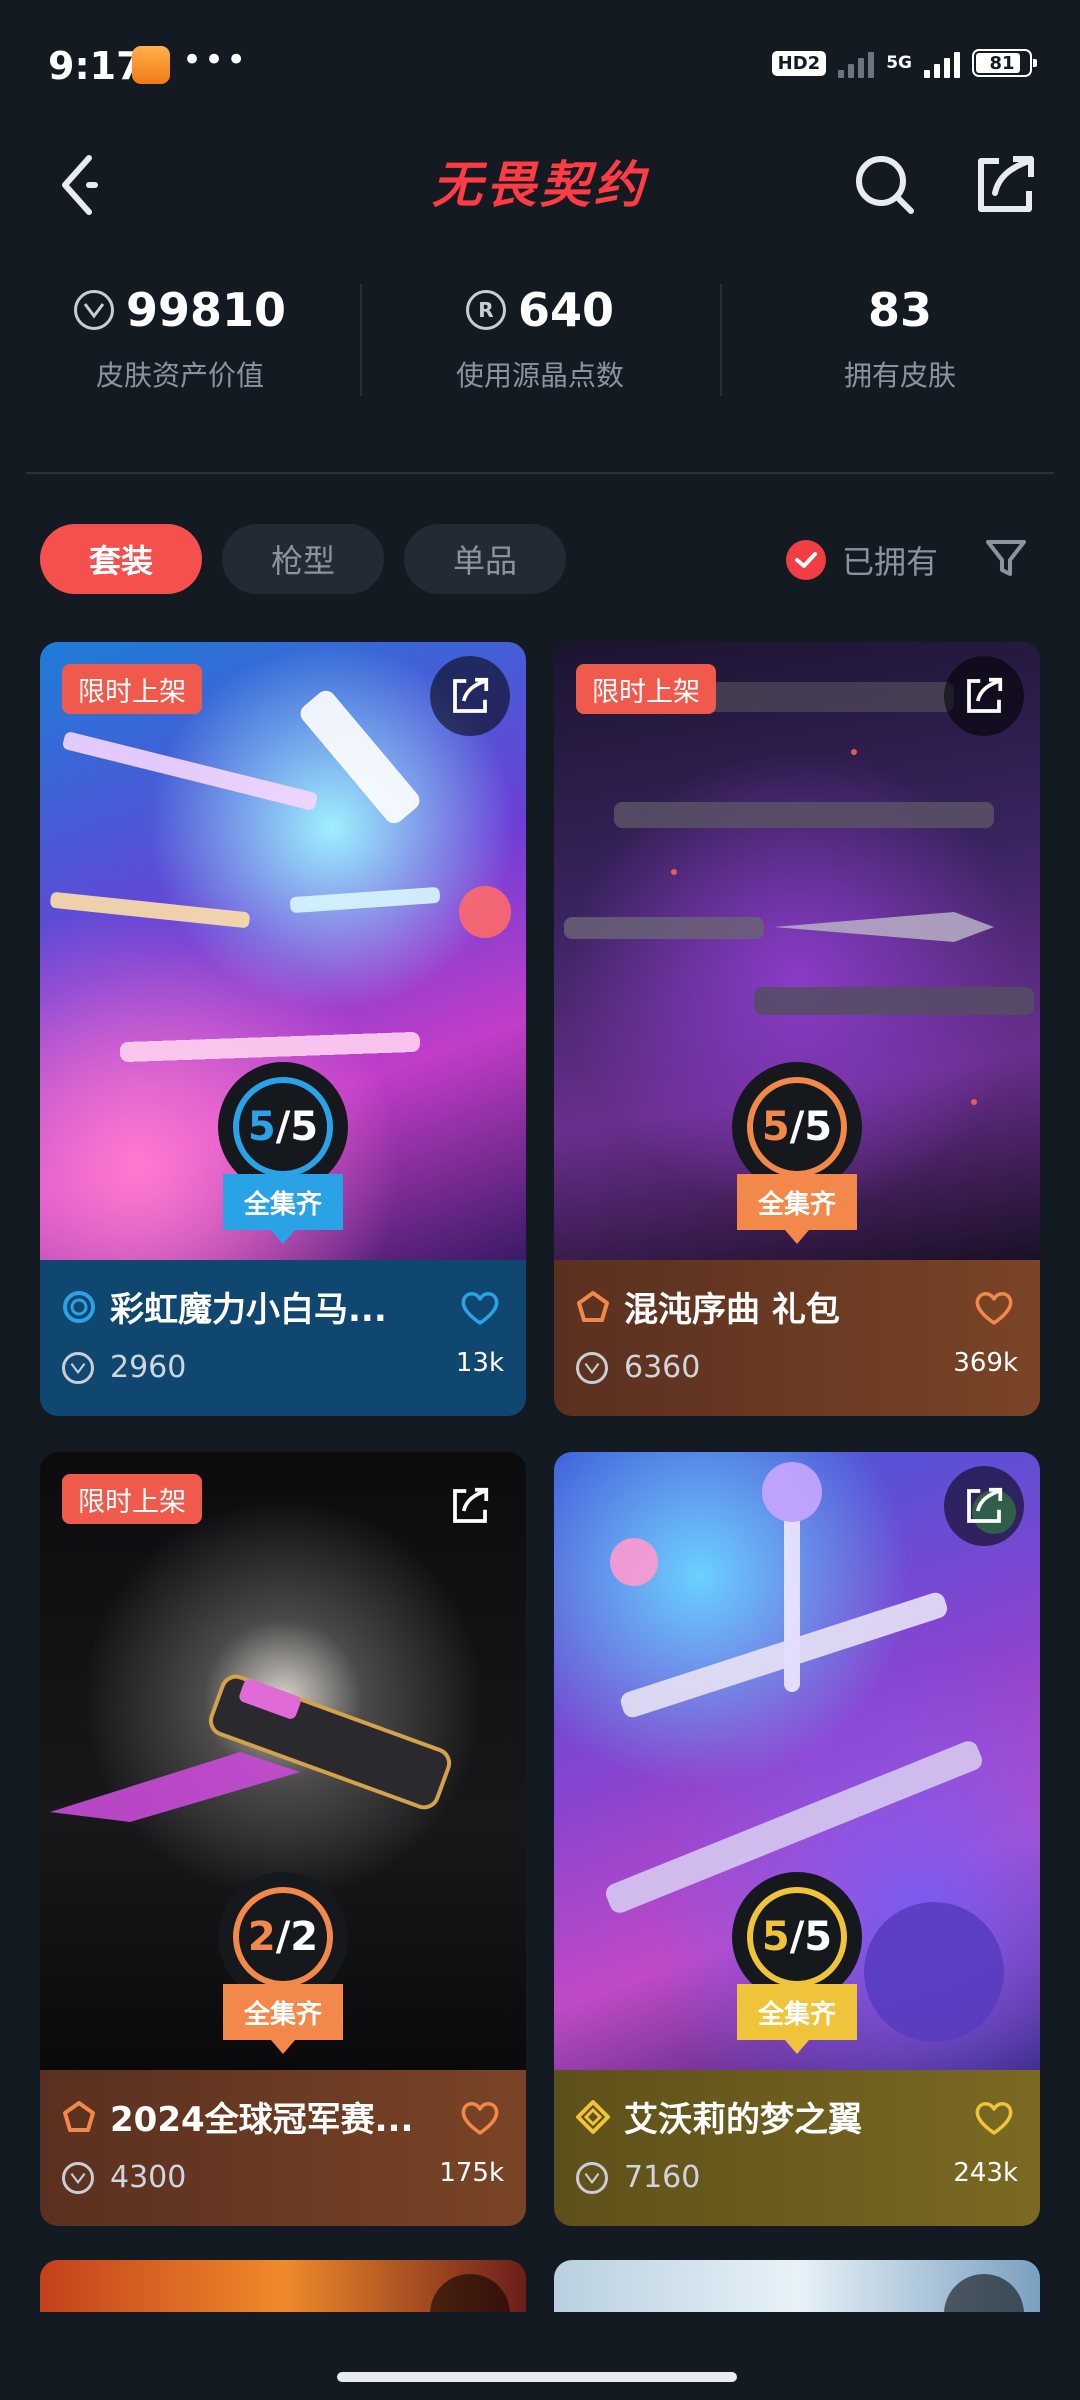 The image size is (1080, 2400). Describe the element at coordinates (885, 185) in the screenshot. I see `search-button` at that location.